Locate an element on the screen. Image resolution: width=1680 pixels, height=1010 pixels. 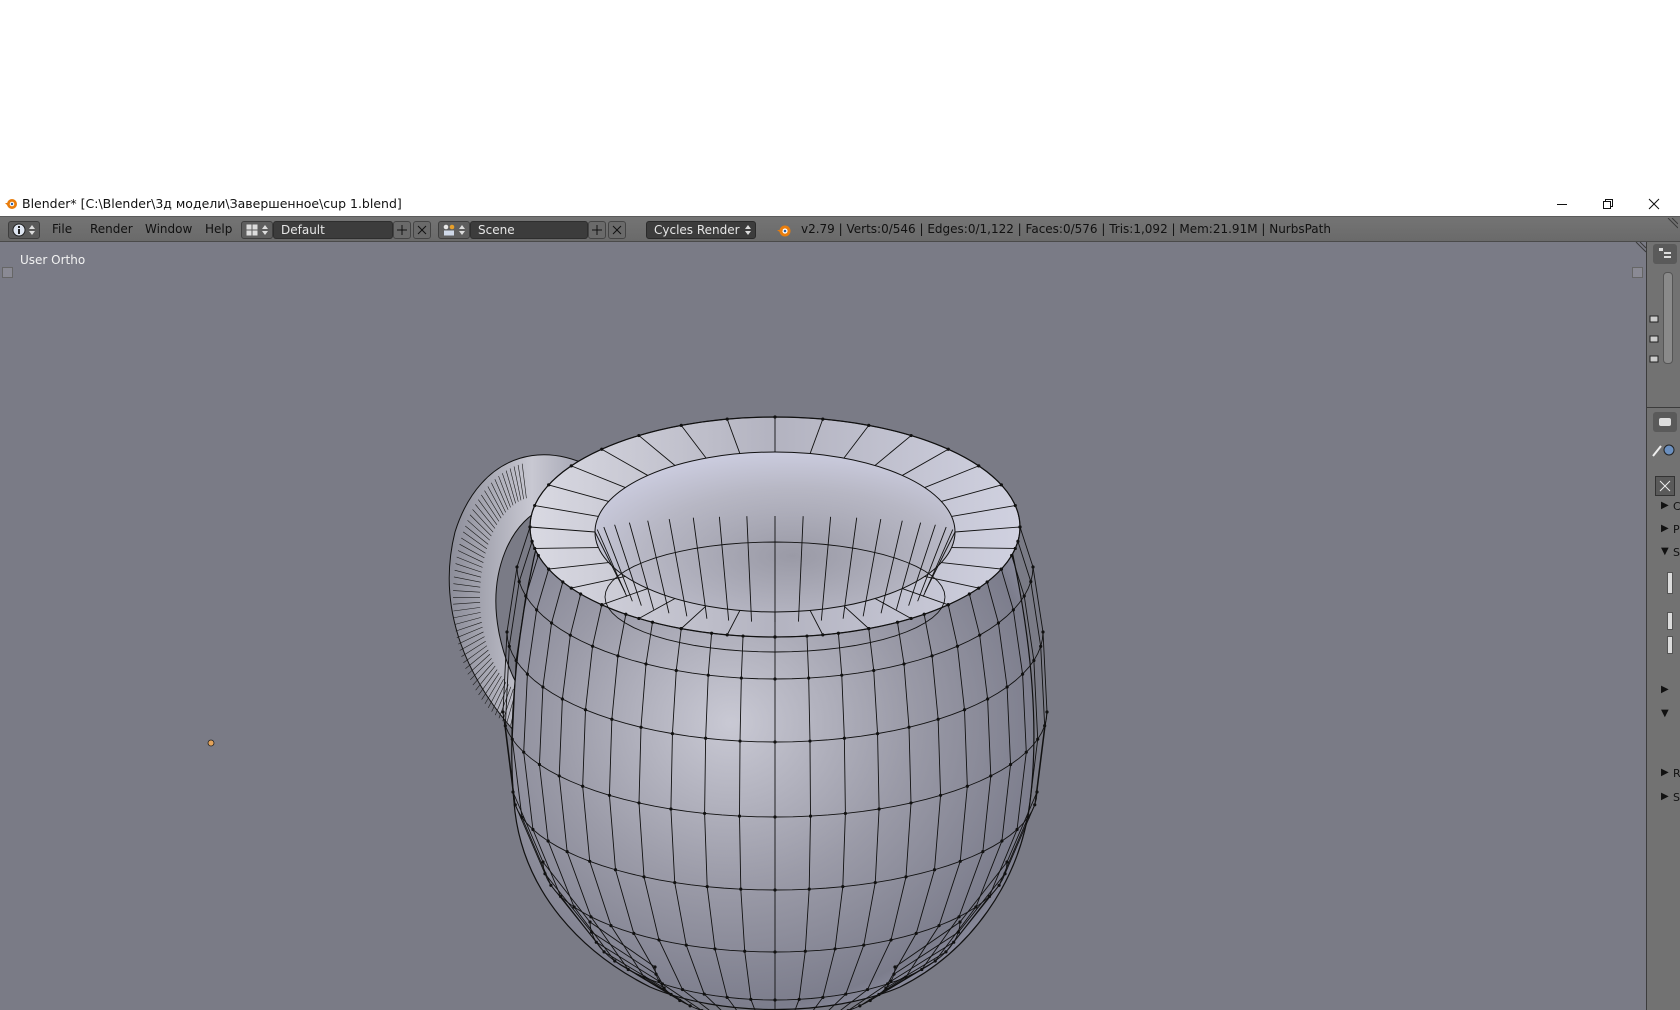
modifier-tab-button is located at coordinates (1665, 486).